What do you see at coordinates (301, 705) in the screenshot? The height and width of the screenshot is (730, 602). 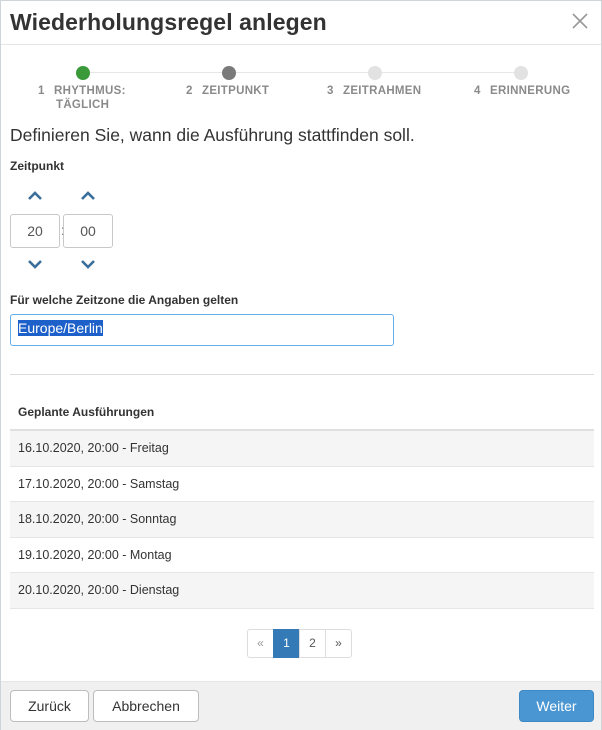 I see `dialog-footer: Zurück Abbrechen Weiter` at bounding box center [301, 705].